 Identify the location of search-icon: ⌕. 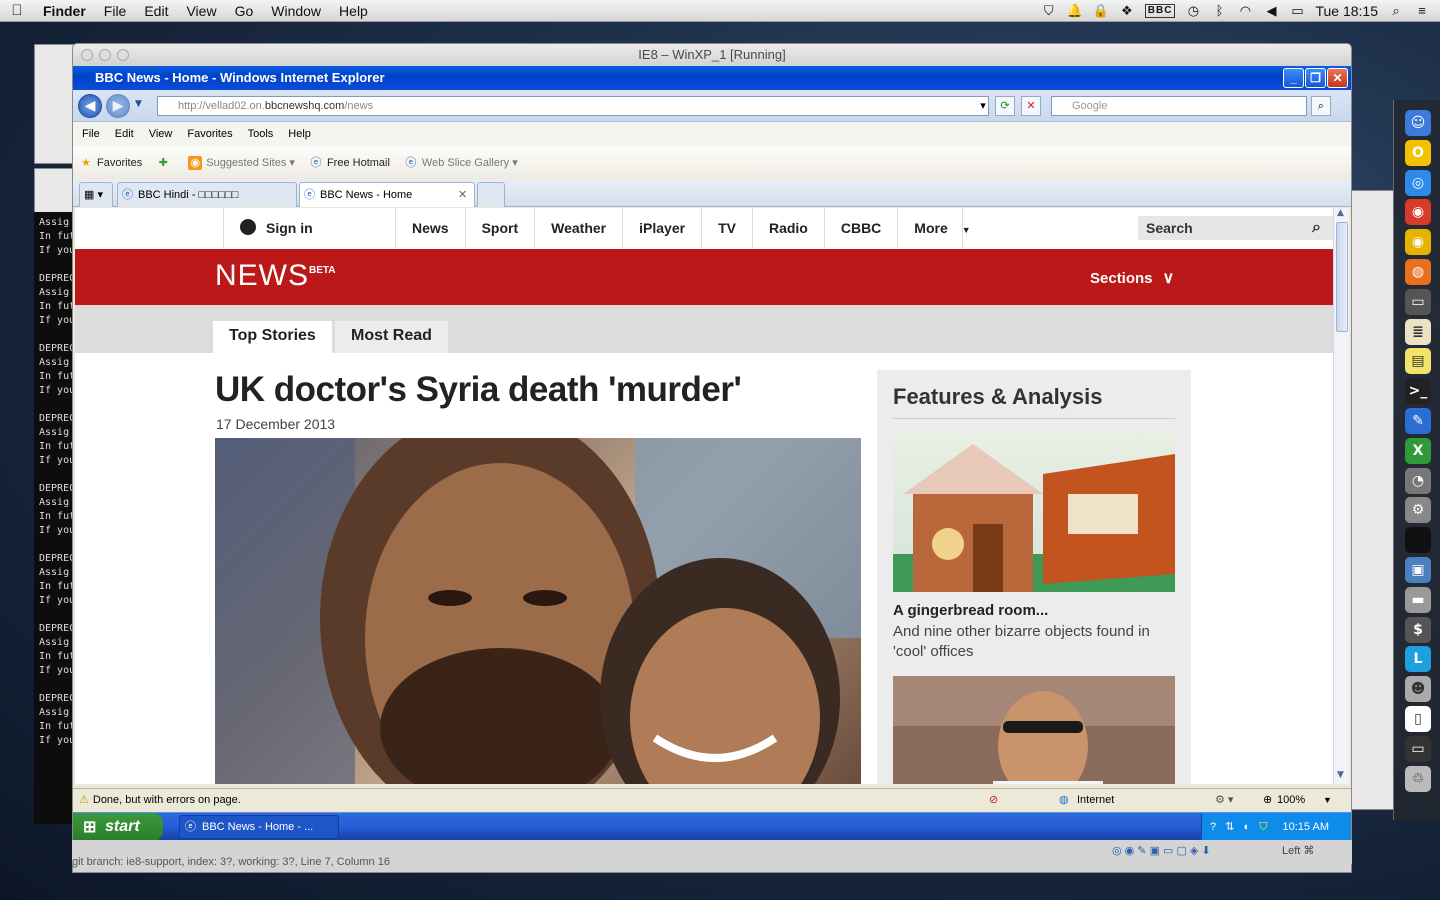
(1316, 228).